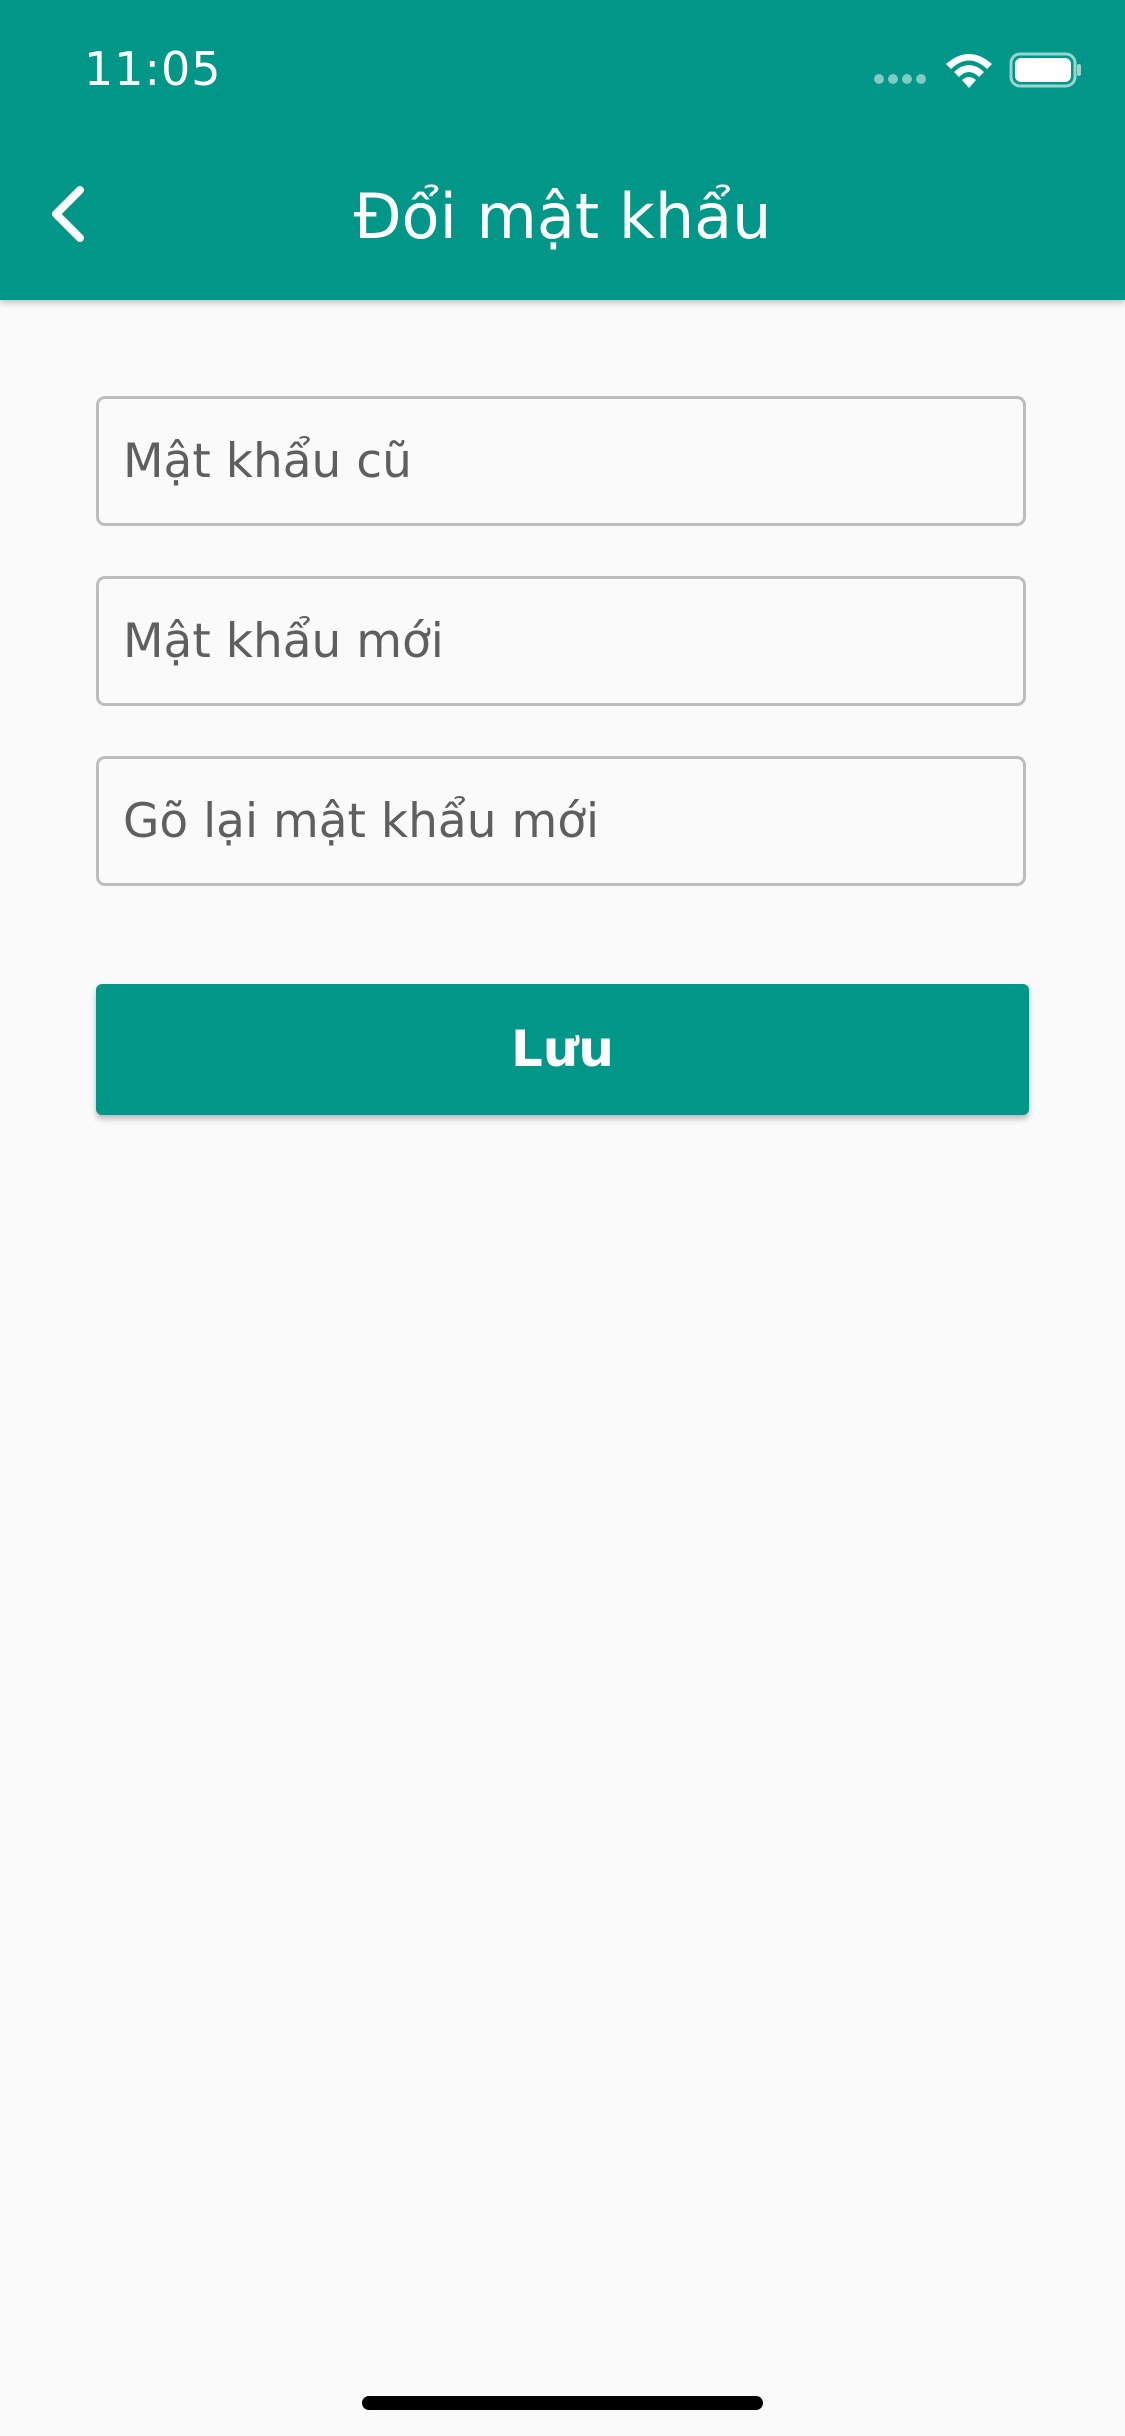 The height and width of the screenshot is (2436, 1125). Describe the element at coordinates (562, 1049) in the screenshot. I see `save-button: Lưu` at that location.